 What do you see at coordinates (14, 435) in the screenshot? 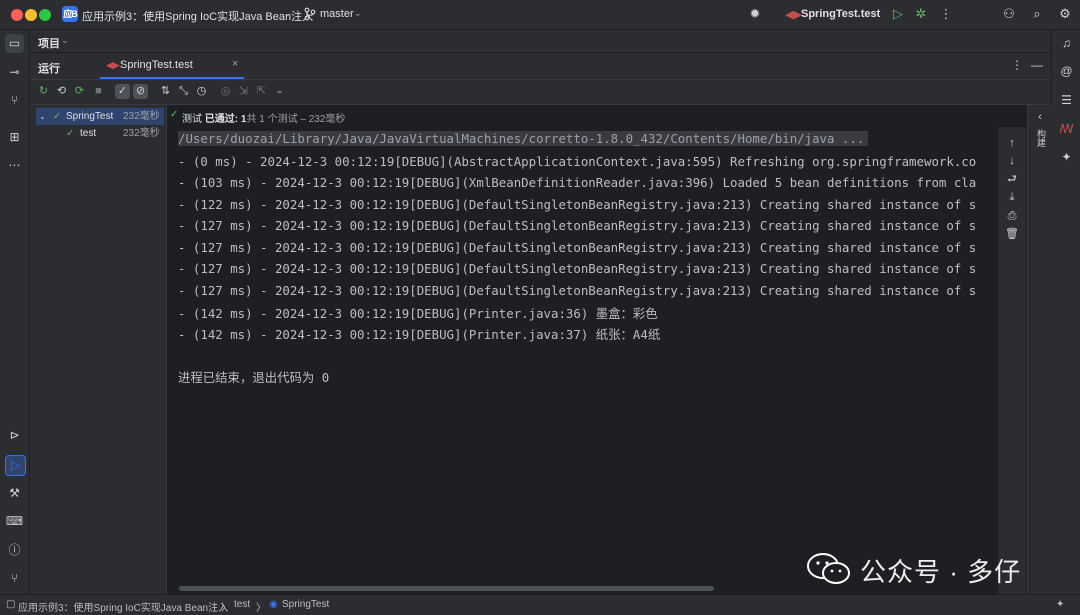
I see `services-icon: ⊳` at bounding box center [14, 435].